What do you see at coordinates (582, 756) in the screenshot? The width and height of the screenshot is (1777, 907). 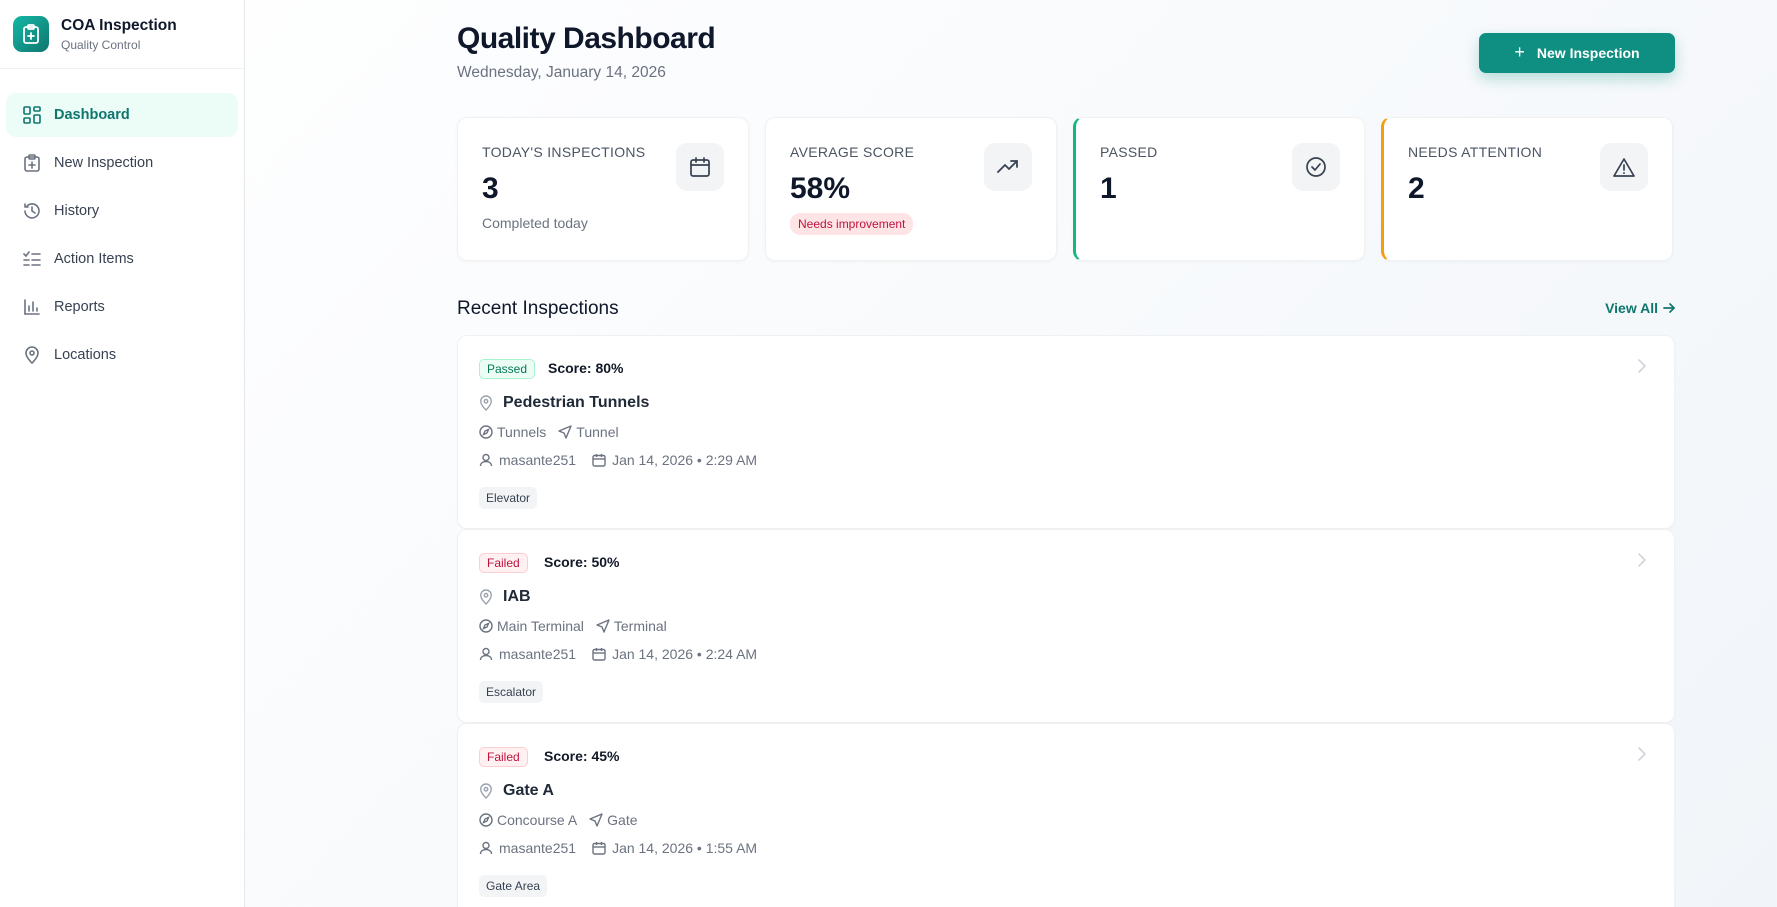 I see `score-label: Score: 45%` at bounding box center [582, 756].